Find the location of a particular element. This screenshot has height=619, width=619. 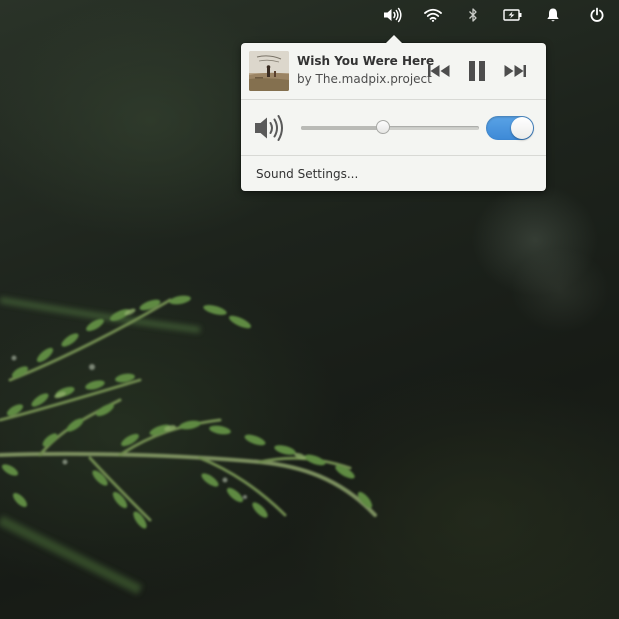

bell-icon is located at coordinates (553, 15).